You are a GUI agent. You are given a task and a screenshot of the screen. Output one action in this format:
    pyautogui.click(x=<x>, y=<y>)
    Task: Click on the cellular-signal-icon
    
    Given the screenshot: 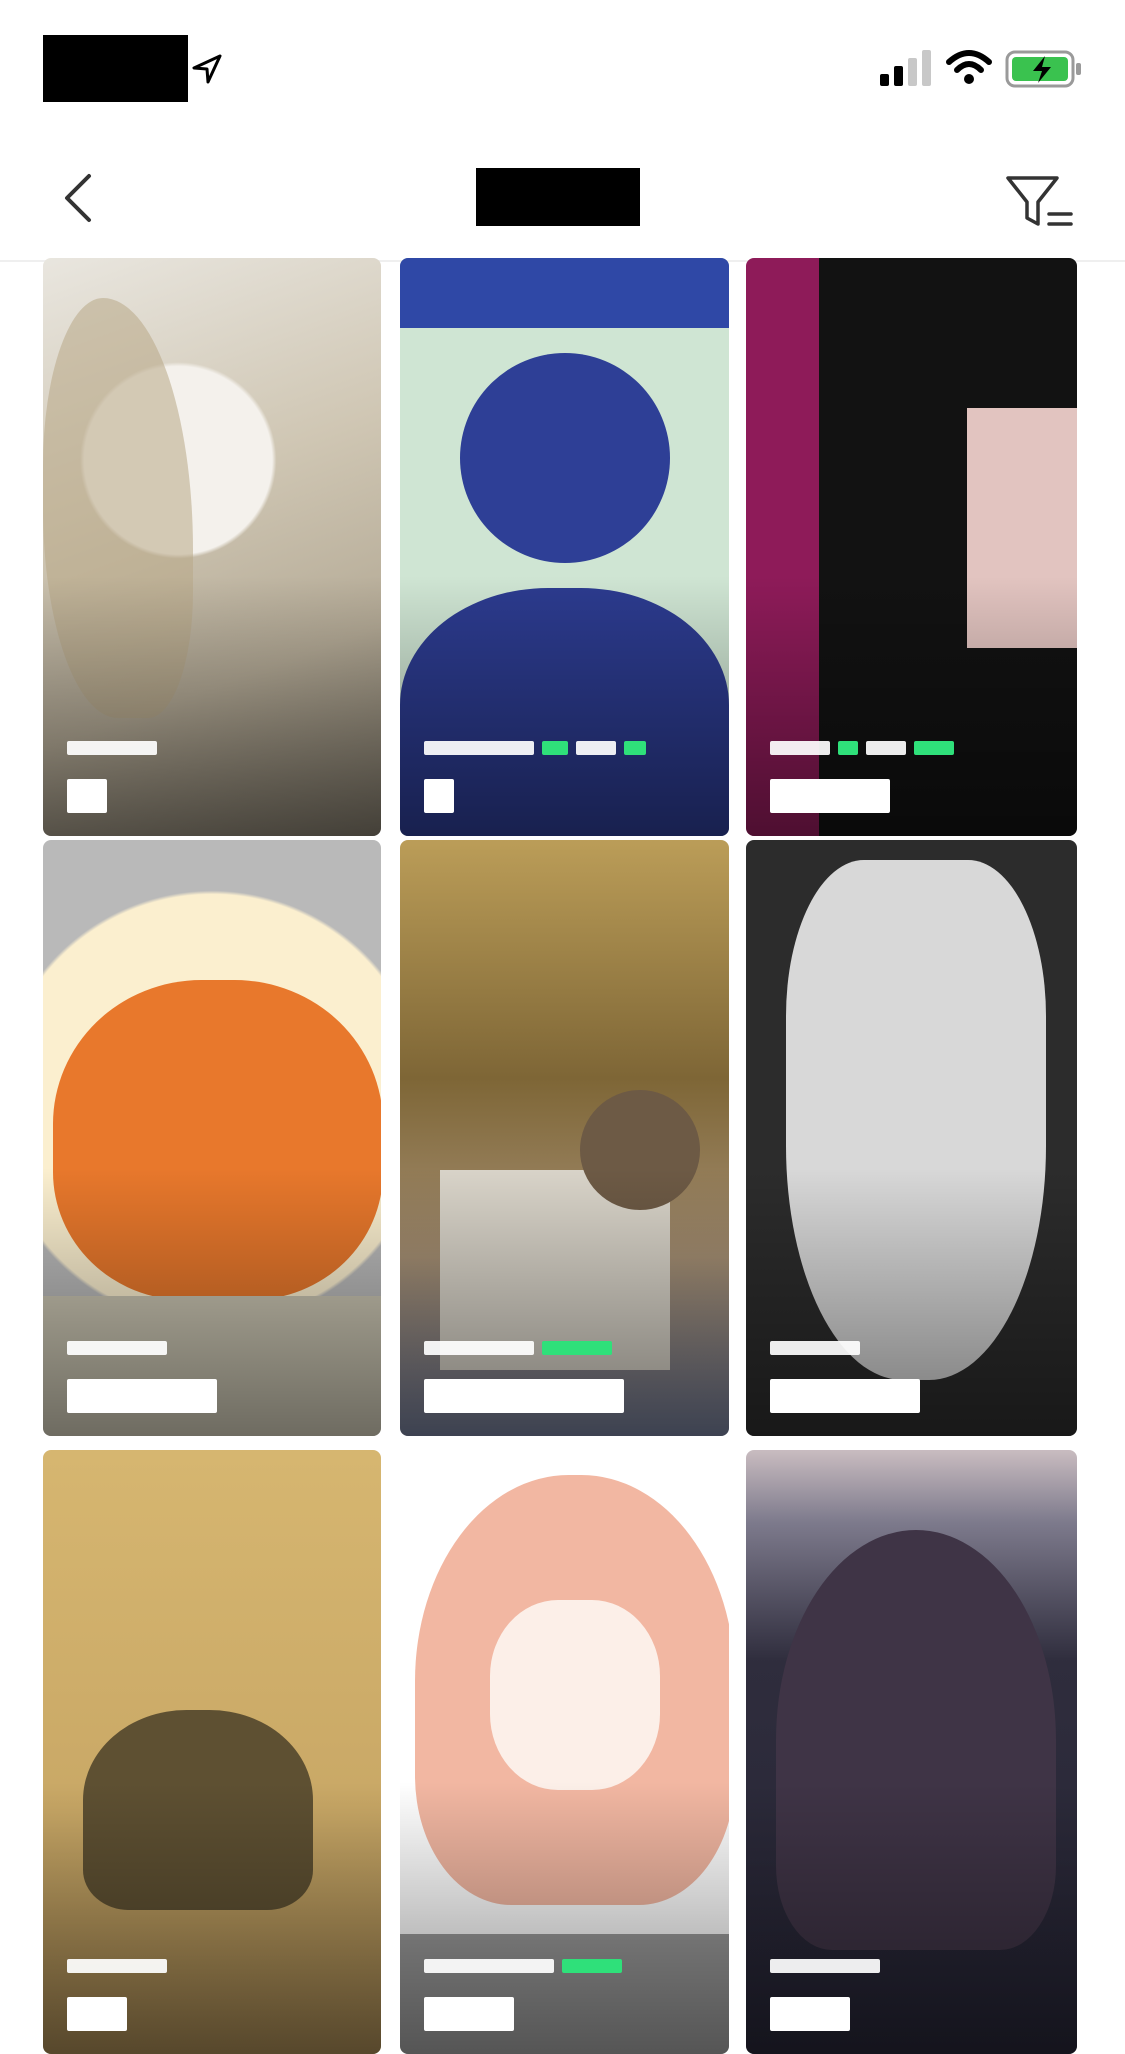 What is the action you would take?
    pyautogui.click(x=905, y=68)
    